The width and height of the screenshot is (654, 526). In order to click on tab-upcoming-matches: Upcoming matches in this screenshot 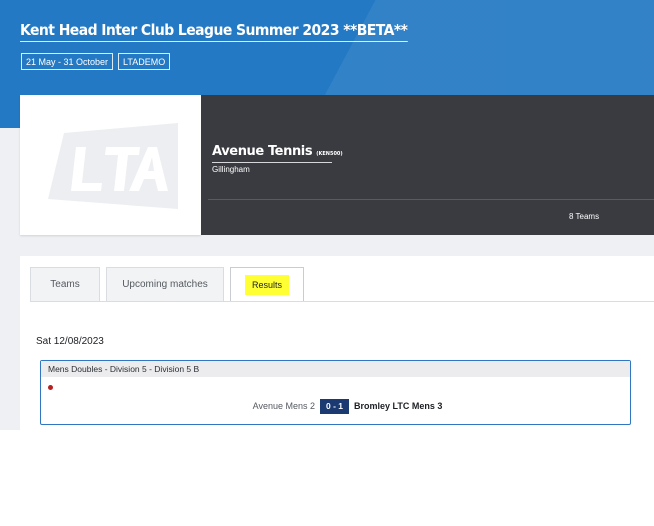, I will do `click(165, 284)`.